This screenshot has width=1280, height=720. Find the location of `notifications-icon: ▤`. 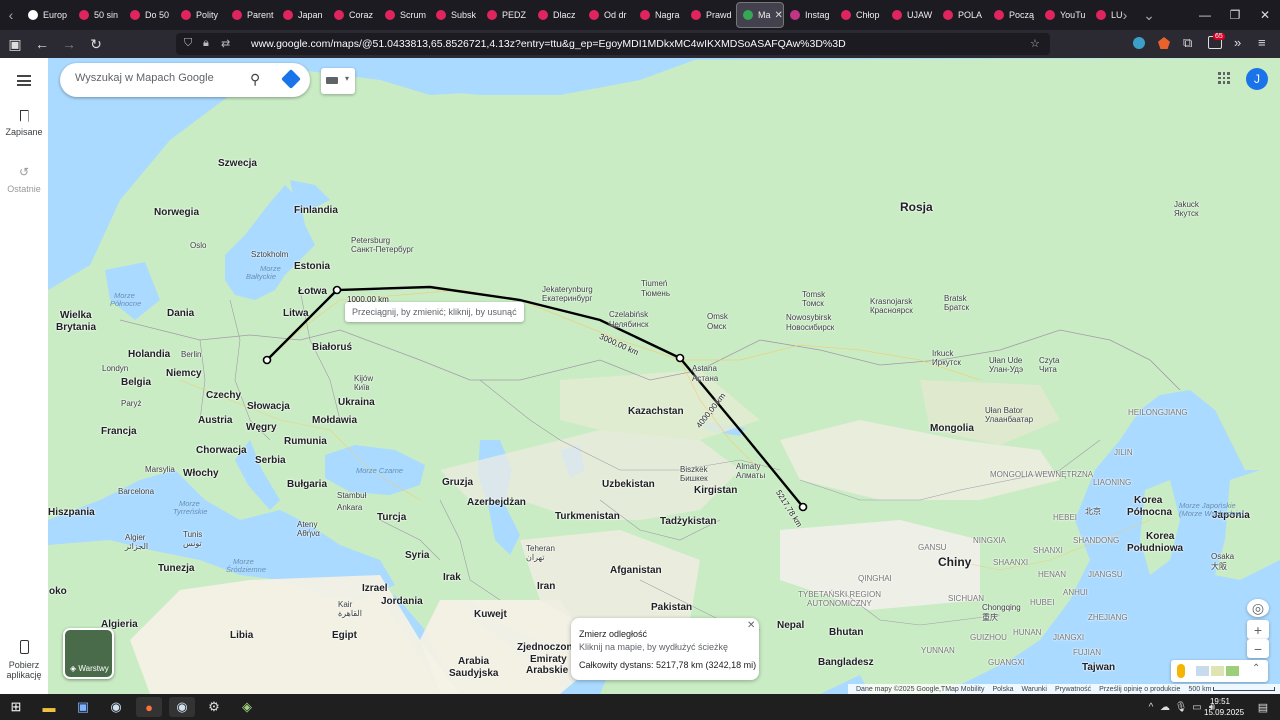

notifications-icon: ▤ is located at coordinates (1263, 707).